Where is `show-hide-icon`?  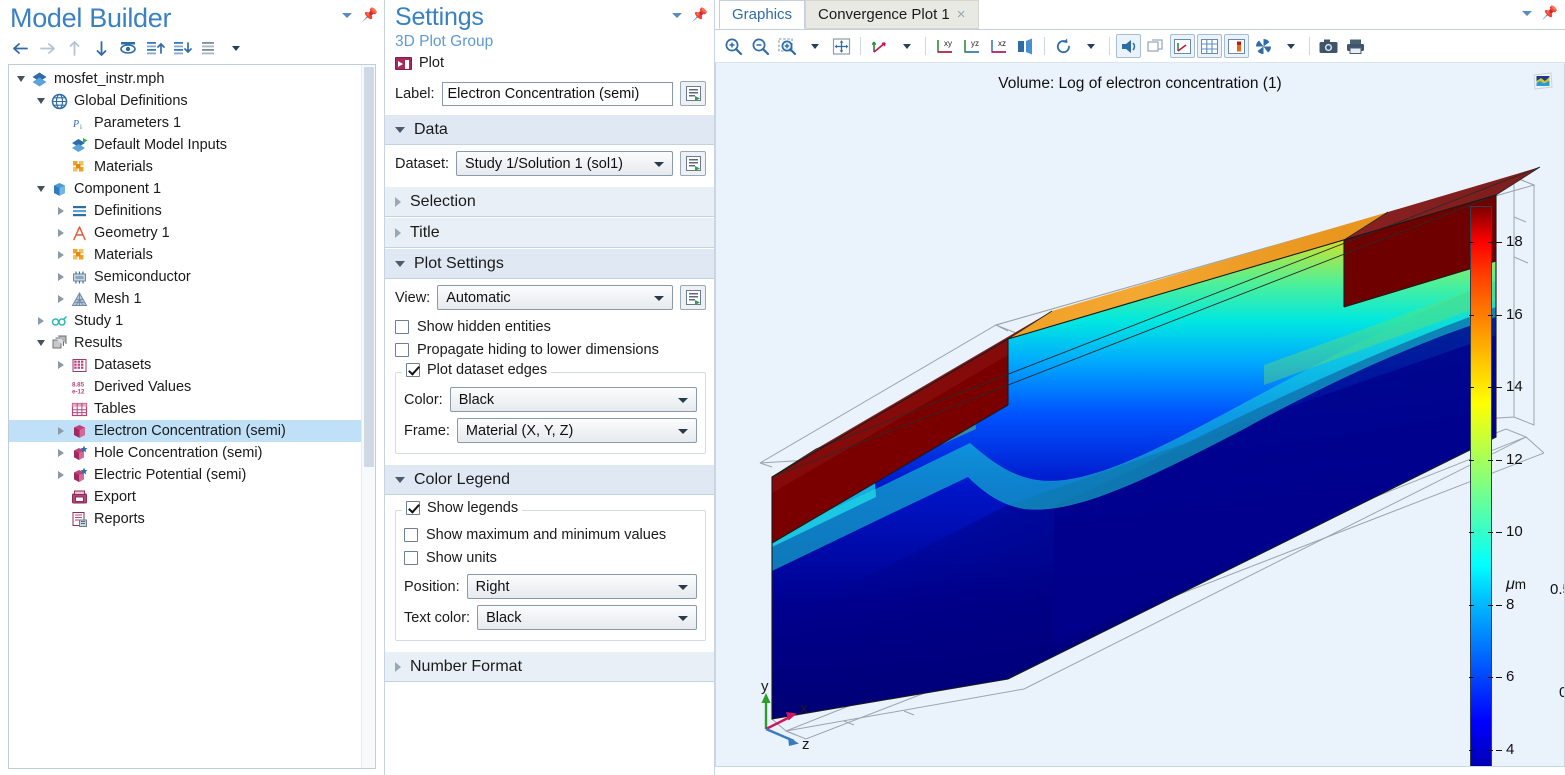
show-hide-icon is located at coordinates (128, 48).